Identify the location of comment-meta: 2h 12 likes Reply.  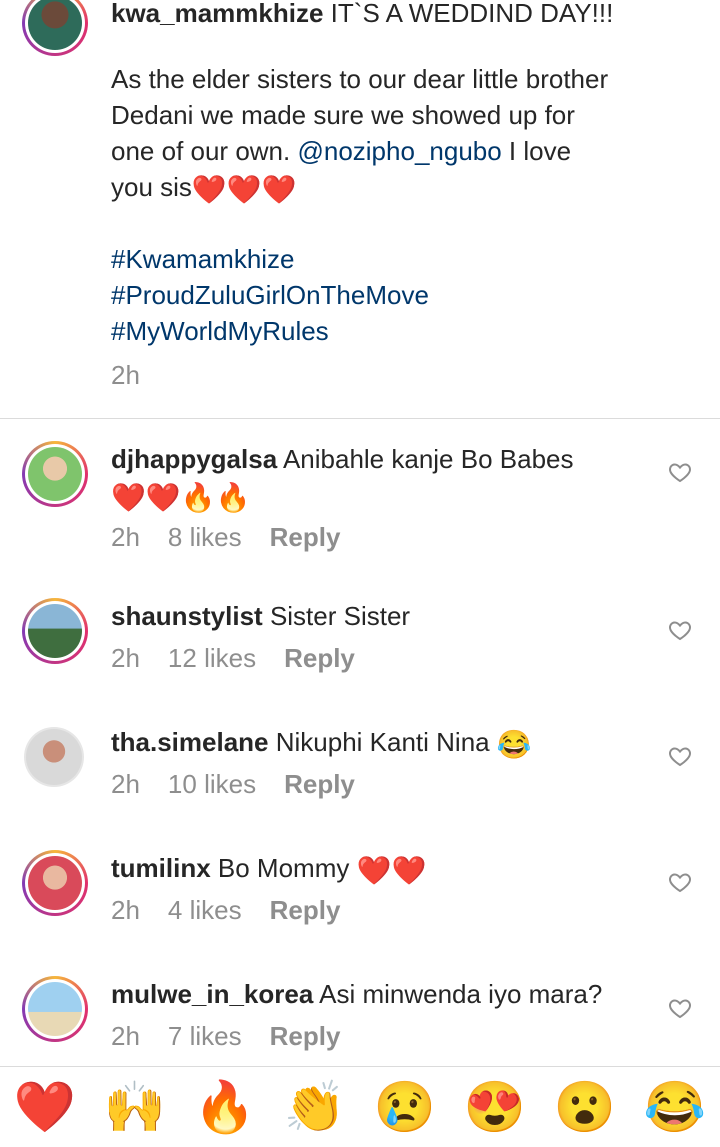
(247, 658).